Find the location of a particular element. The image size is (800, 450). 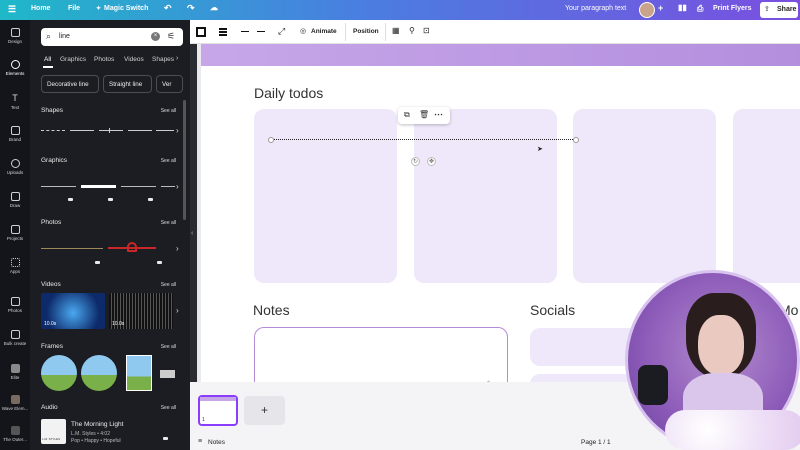

rotate-icon: ↻ is located at coordinates (415, 161).